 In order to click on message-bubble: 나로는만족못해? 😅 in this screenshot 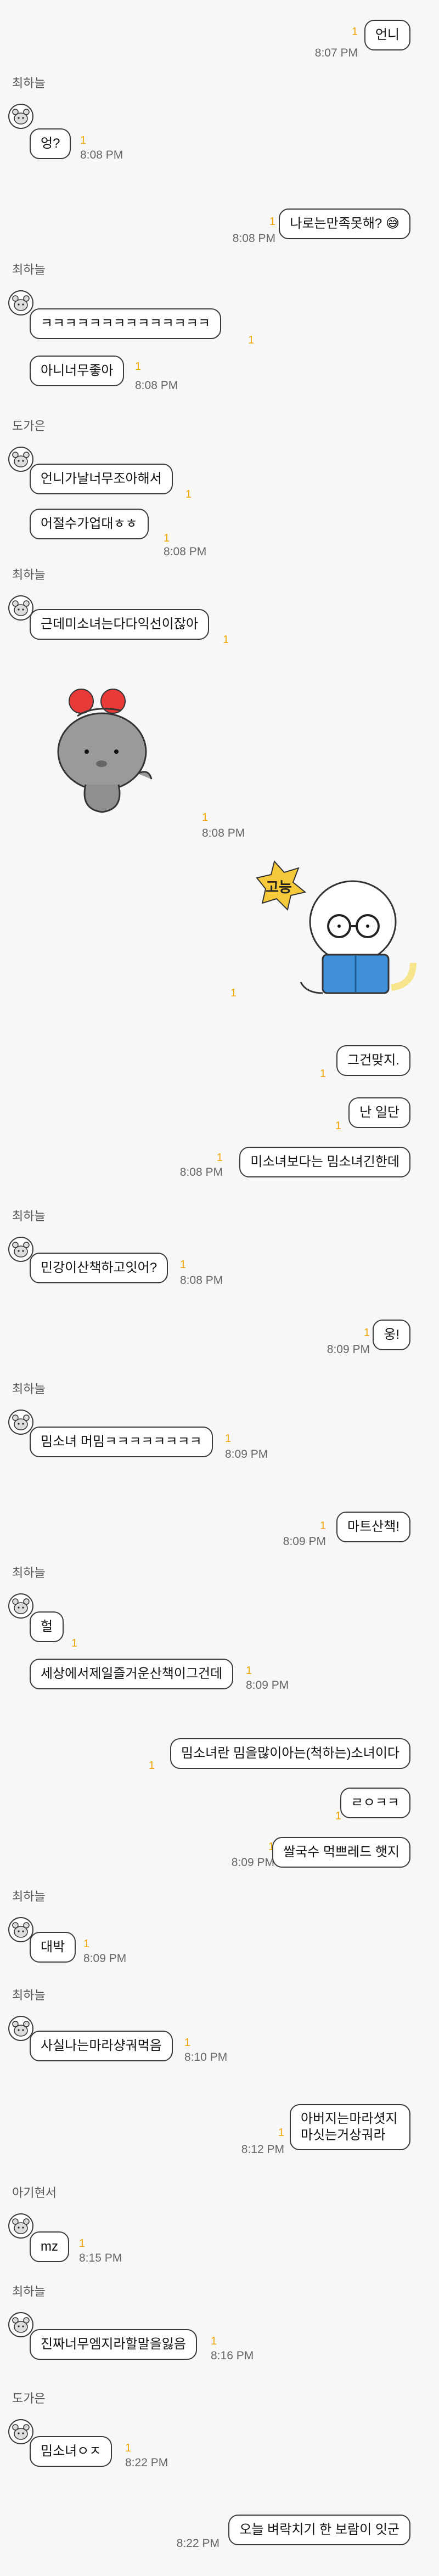, I will do `click(344, 224)`.